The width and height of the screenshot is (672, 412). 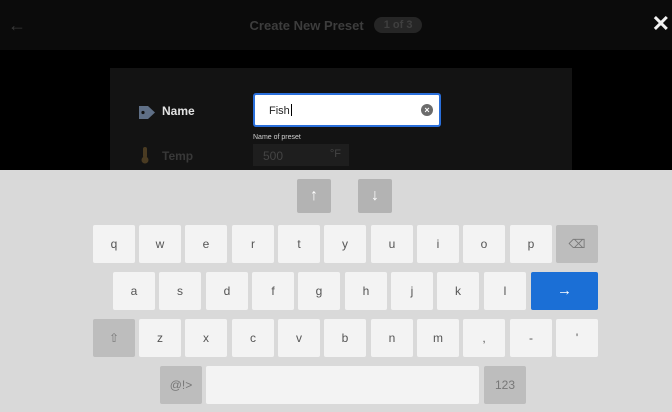 What do you see at coordinates (531, 244) in the screenshot?
I see `key-p: p` at bounding box center [531, 244].